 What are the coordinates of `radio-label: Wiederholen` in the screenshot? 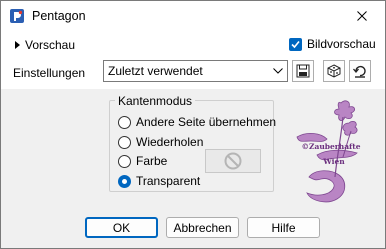 It's located at (170, 142).